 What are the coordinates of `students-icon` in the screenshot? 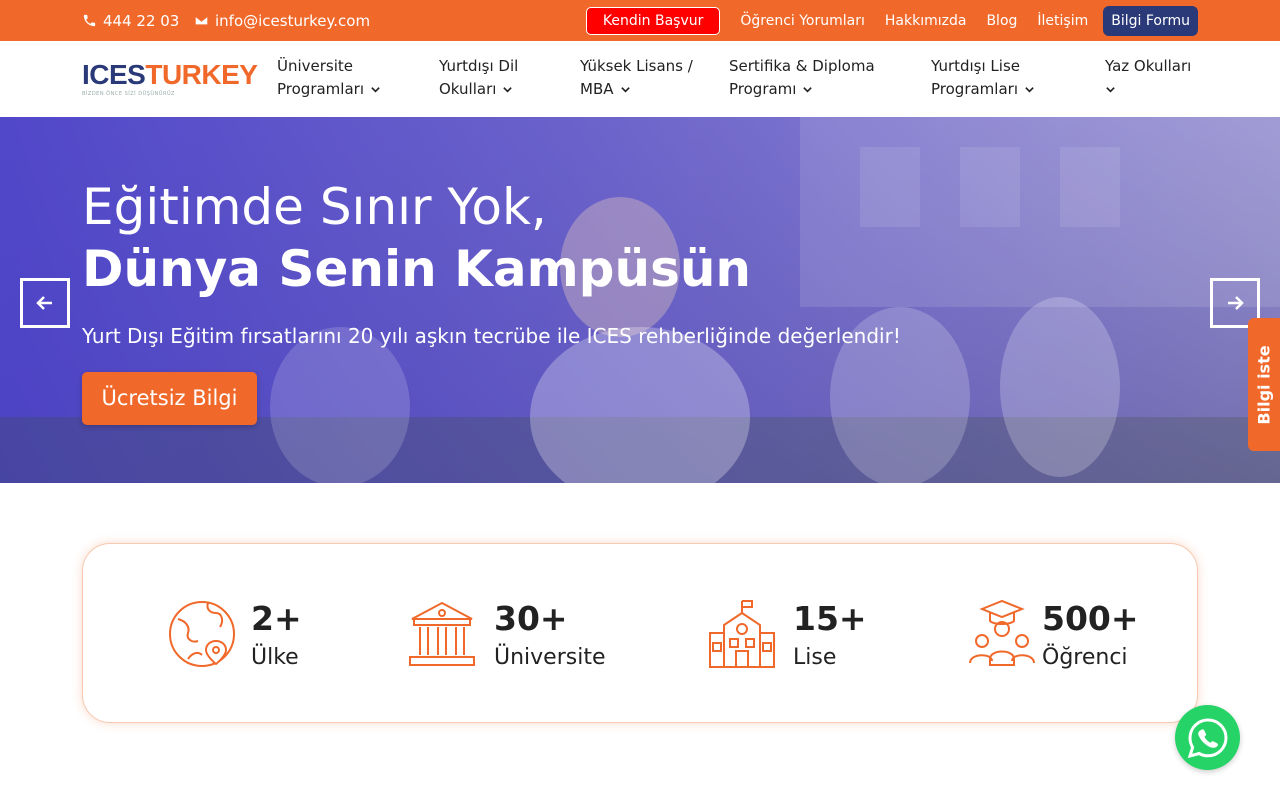 It's located at (1002, 632).